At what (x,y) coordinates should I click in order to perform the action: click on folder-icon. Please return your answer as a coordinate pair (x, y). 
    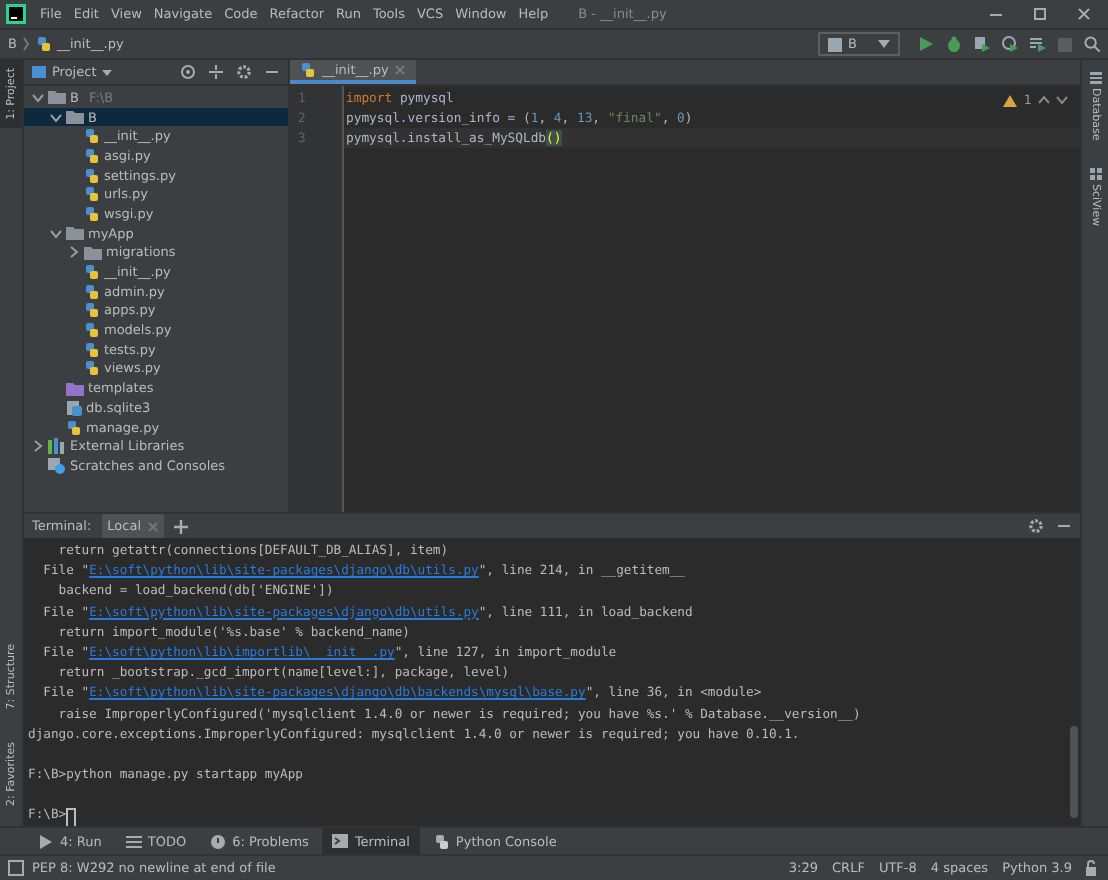
    Looking at the image, I should click on (75, 388).